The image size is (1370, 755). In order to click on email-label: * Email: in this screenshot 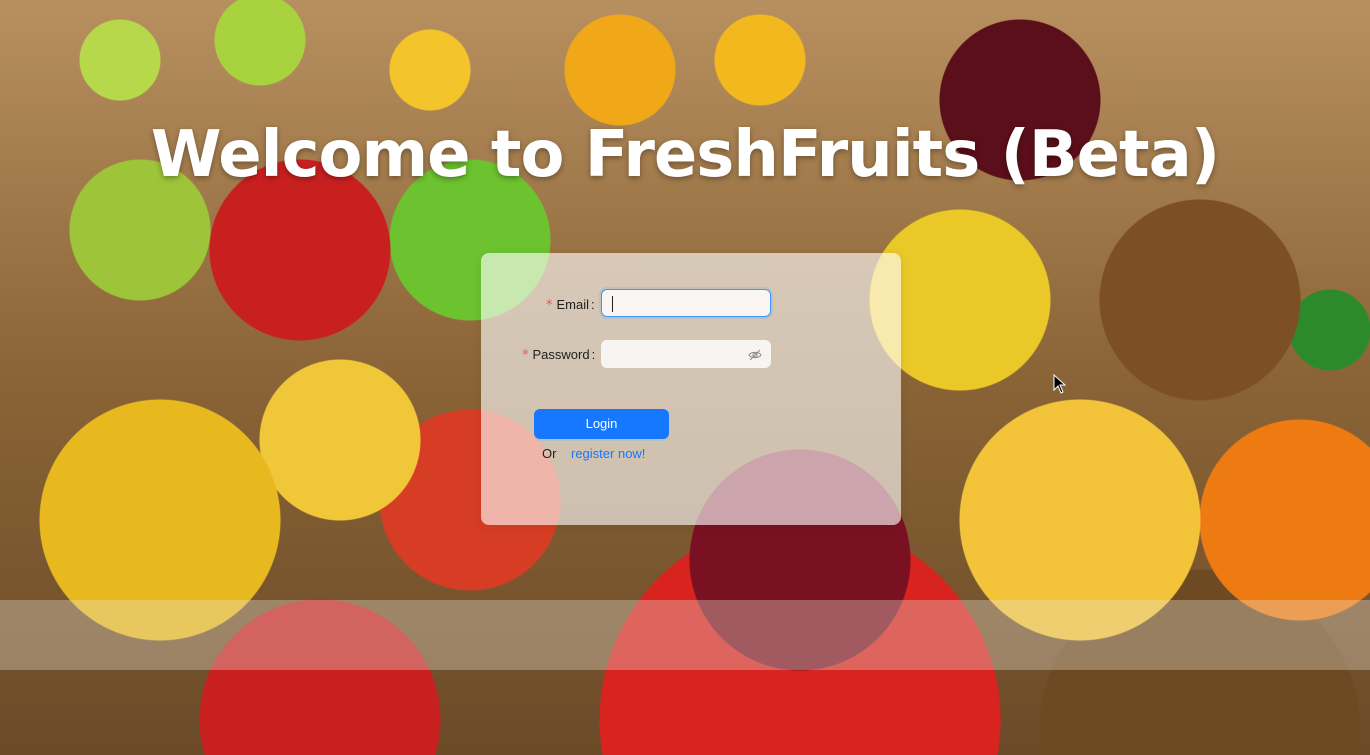, I will do `click(570, 305)`.